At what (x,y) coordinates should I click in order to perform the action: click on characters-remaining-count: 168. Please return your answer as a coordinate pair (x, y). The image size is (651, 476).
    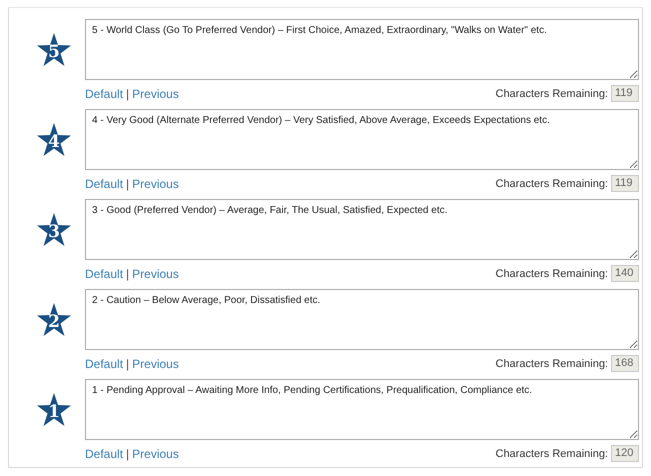
    Looking at the image, I should click on (625, 363).